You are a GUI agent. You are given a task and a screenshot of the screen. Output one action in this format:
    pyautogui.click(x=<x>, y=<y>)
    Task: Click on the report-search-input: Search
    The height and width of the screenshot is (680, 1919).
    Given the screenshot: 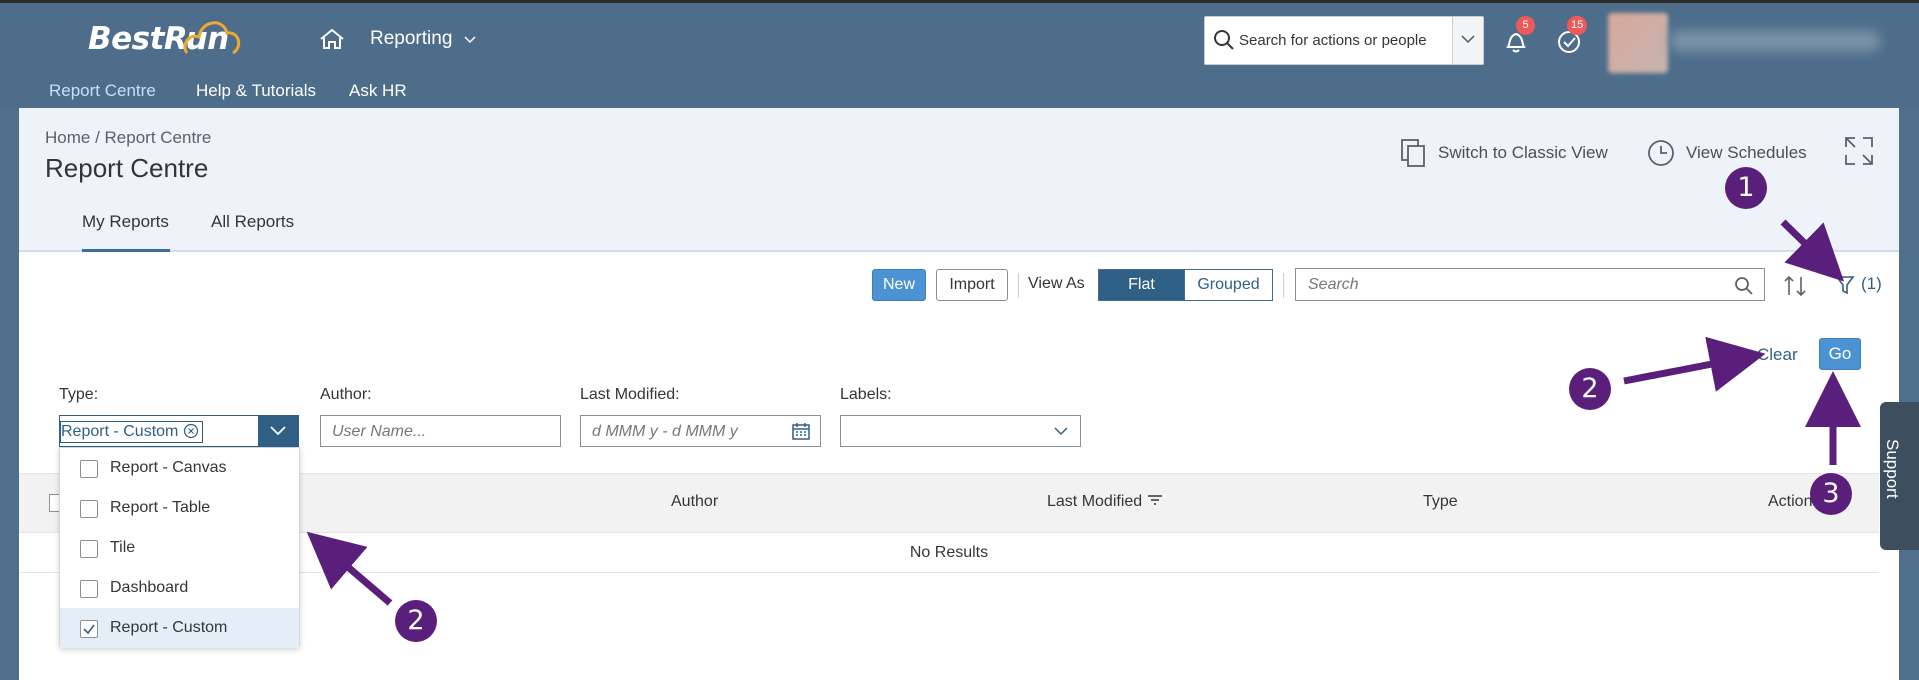 What is the action you would take?
    pyautogui.click(x=1530, y=284)
    